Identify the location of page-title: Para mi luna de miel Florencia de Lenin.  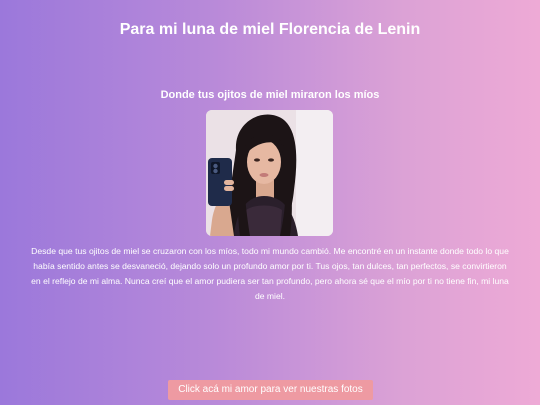
(270, 29).